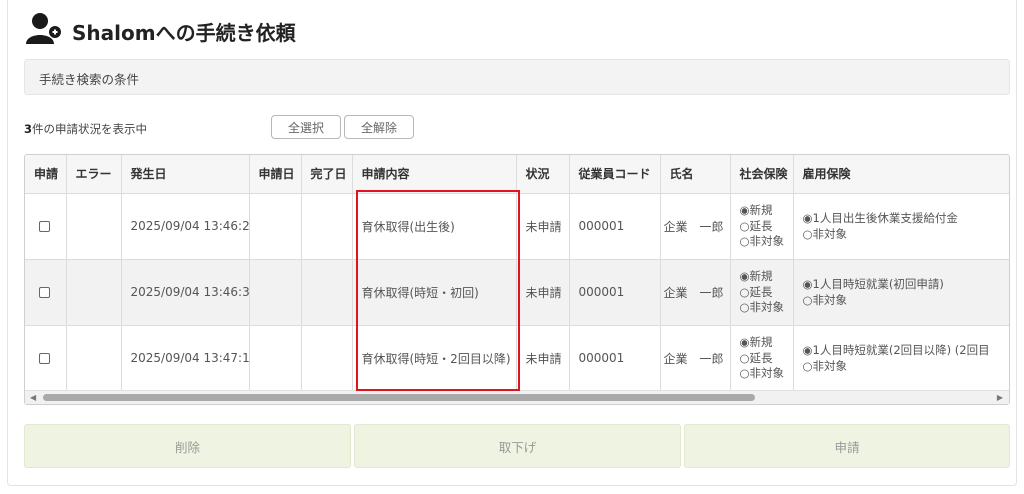 The width and height of the screenshot is (1024, 494). What do you see at coordinates (906, 285) in the screenshot?
I see `radio-employment-option: ◉1人目時短就業(初回申請)` at bounding box center [906, 285].